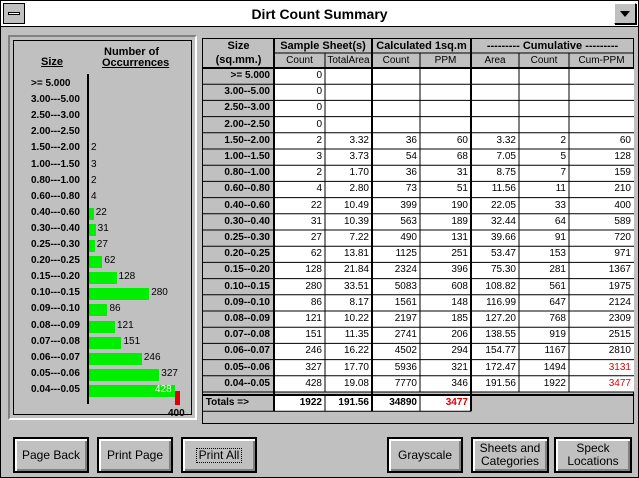 The image size is (639, 478). I want to click on table-cell-area: 17.70, so click(356, 367).